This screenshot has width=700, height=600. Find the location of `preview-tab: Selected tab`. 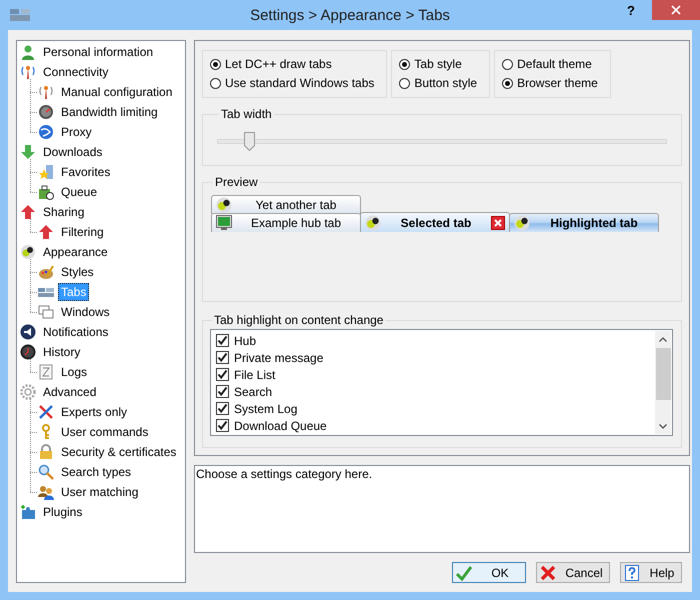

preview-tab: Selected tab is located at coordinates (435, 222).